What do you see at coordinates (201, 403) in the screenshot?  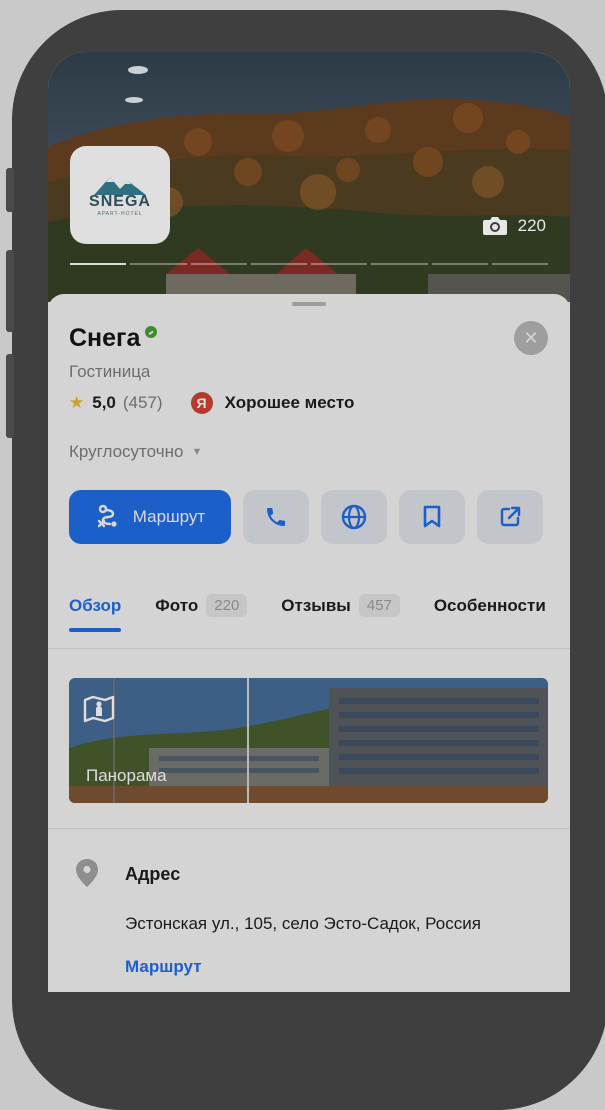 I see `yandex-badge-icon: Я` at bounding box center [201, 403].